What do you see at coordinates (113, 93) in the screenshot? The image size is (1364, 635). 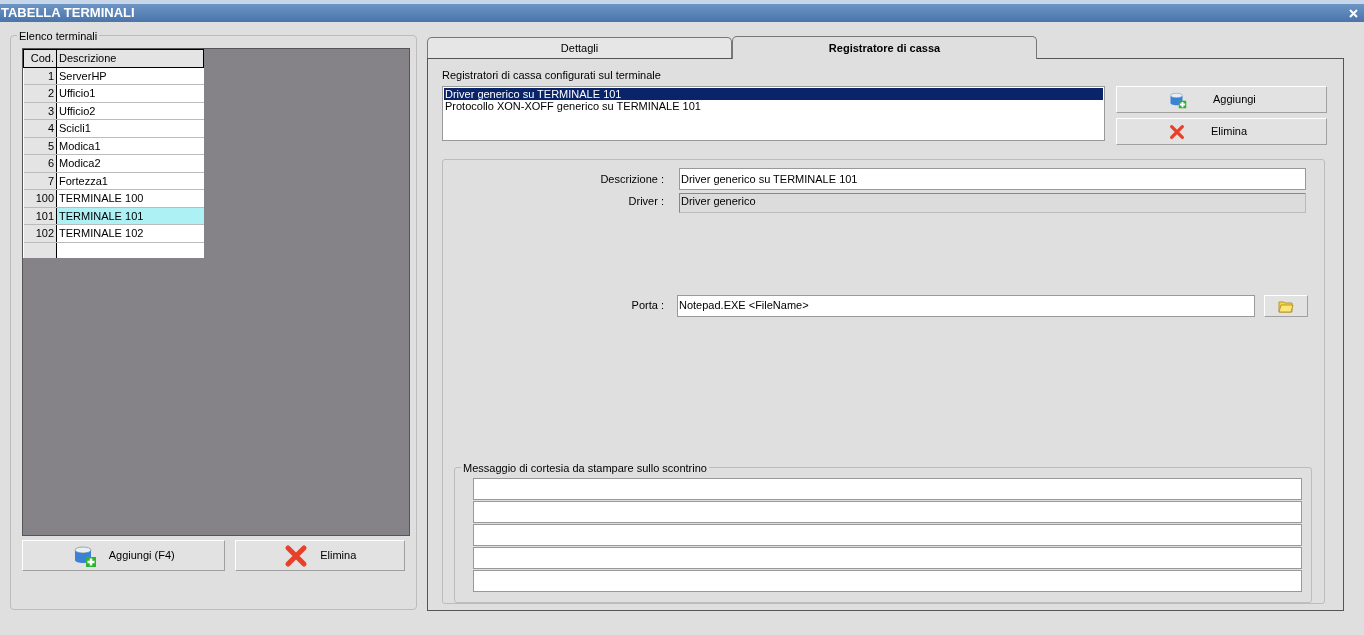 I see `table-row: 2 Ufficio1` at bounding box center [113, 93].